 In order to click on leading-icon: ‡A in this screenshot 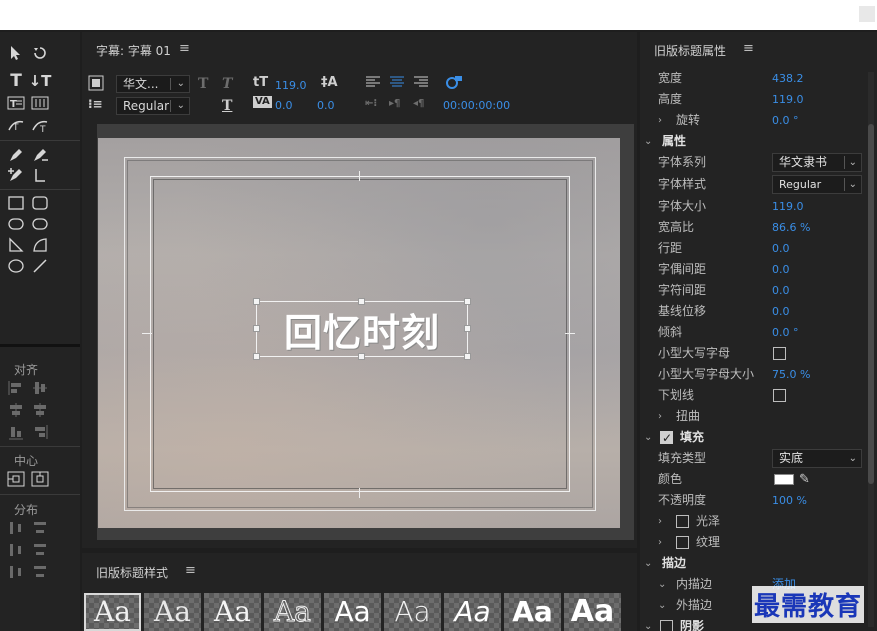, I will do `click(329, 82)`.